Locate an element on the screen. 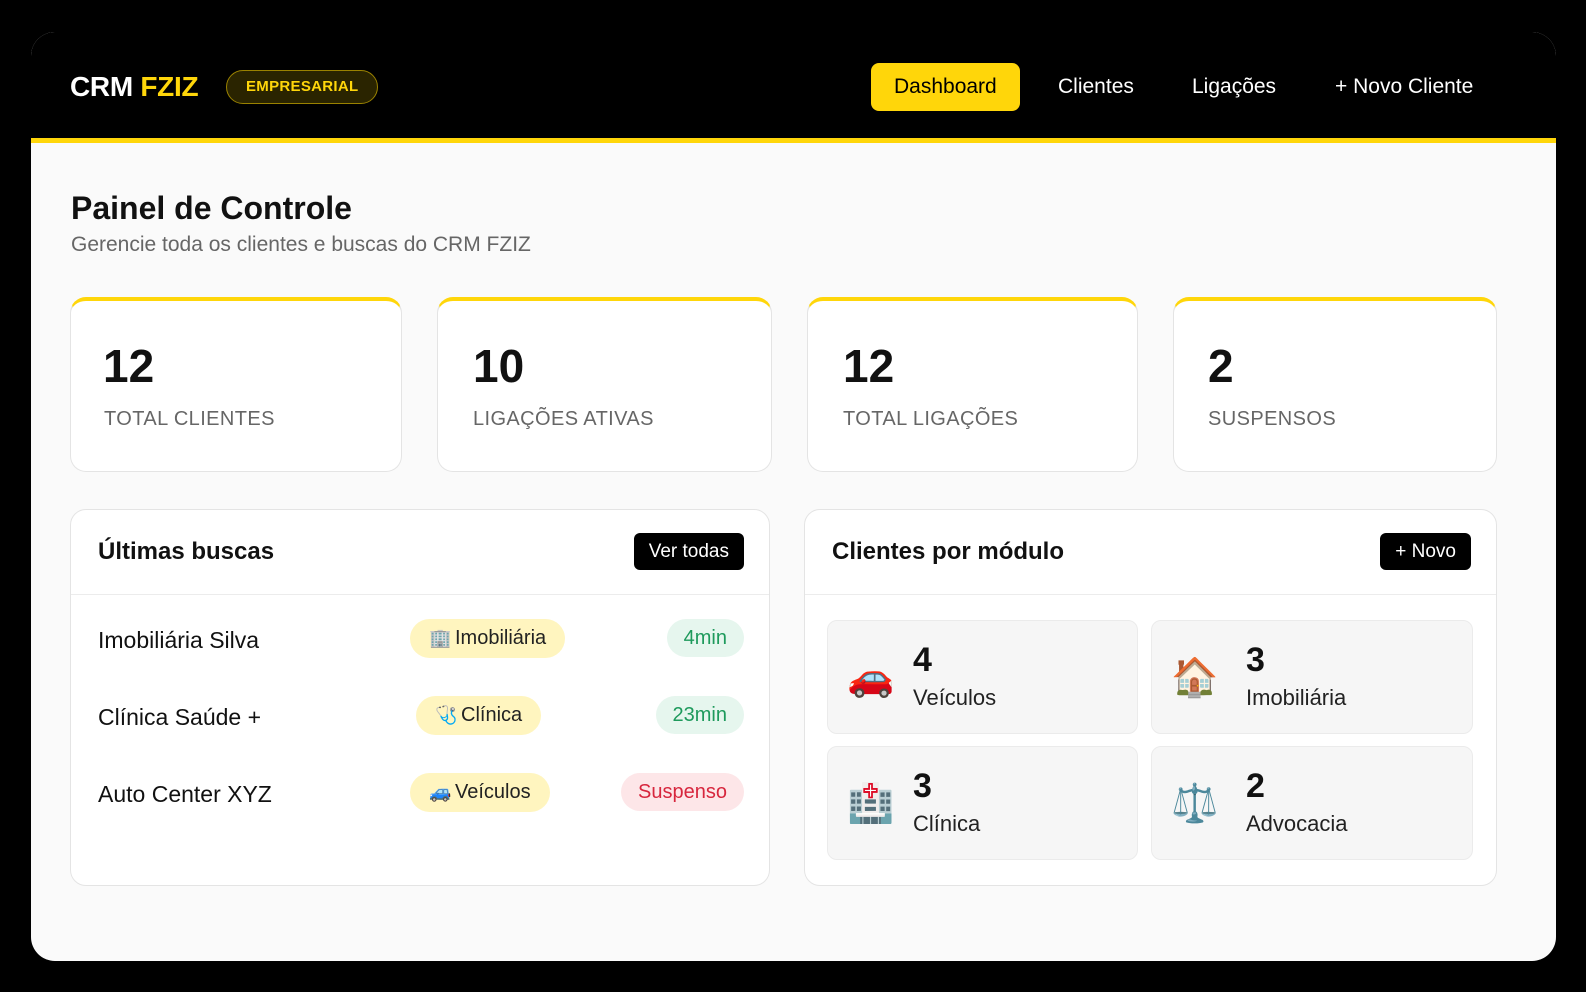  module-tag-label: Veículos is located at coordinates (493, 792).